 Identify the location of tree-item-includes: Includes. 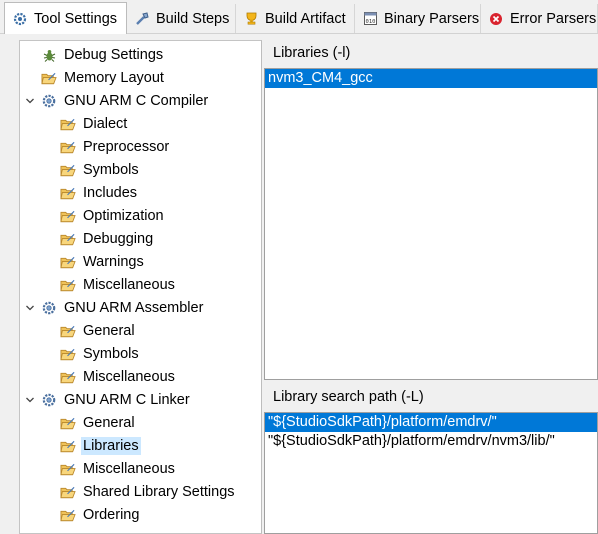
(99, 193).